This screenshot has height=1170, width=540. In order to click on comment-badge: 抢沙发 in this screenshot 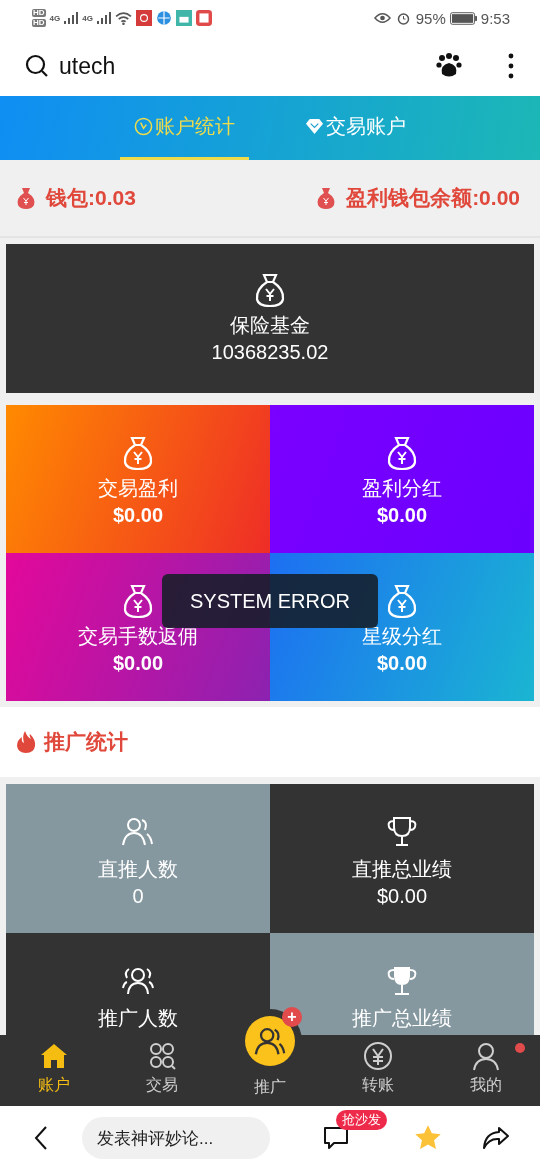, I will do `click(361, 1120)`.